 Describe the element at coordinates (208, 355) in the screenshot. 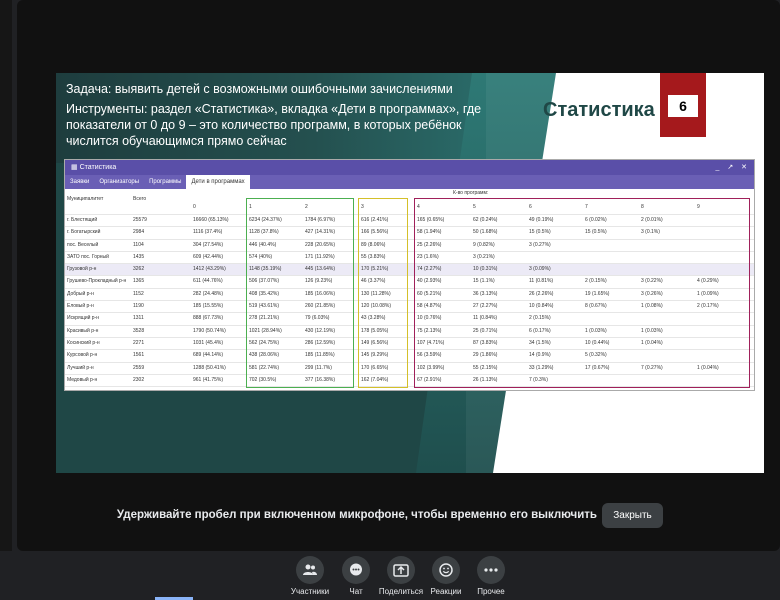

I see `count-cell: 689 (44.14%)` at that location.